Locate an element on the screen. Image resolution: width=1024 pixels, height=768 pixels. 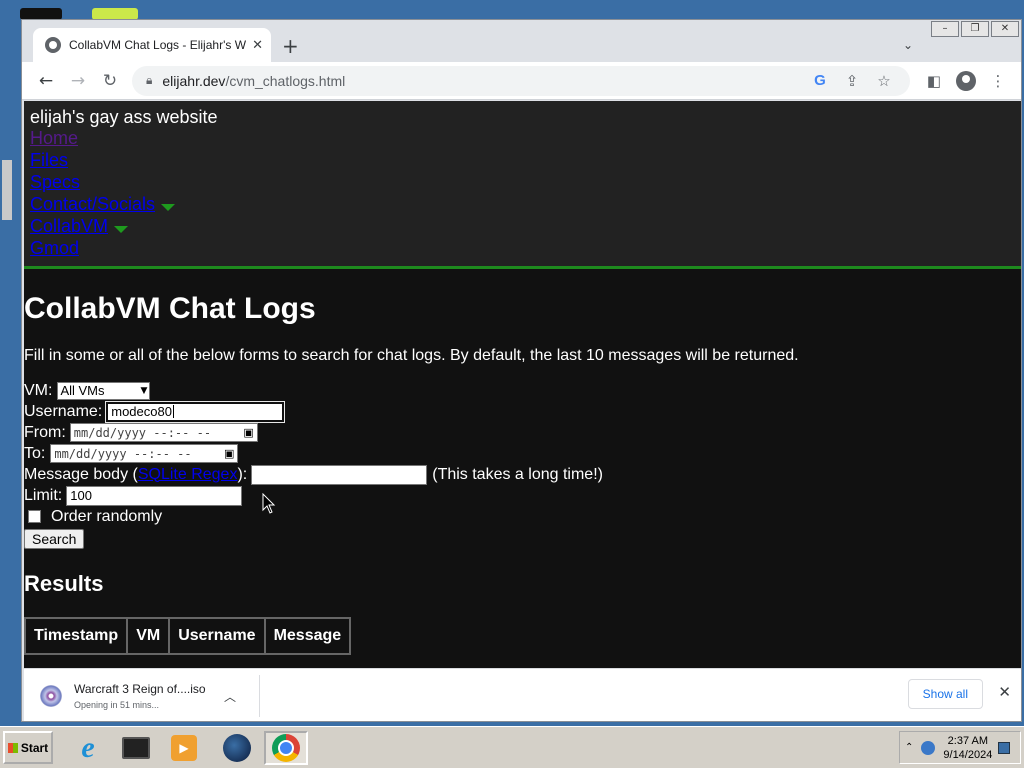
disc-image-icon is located at coordinates (51, 696).